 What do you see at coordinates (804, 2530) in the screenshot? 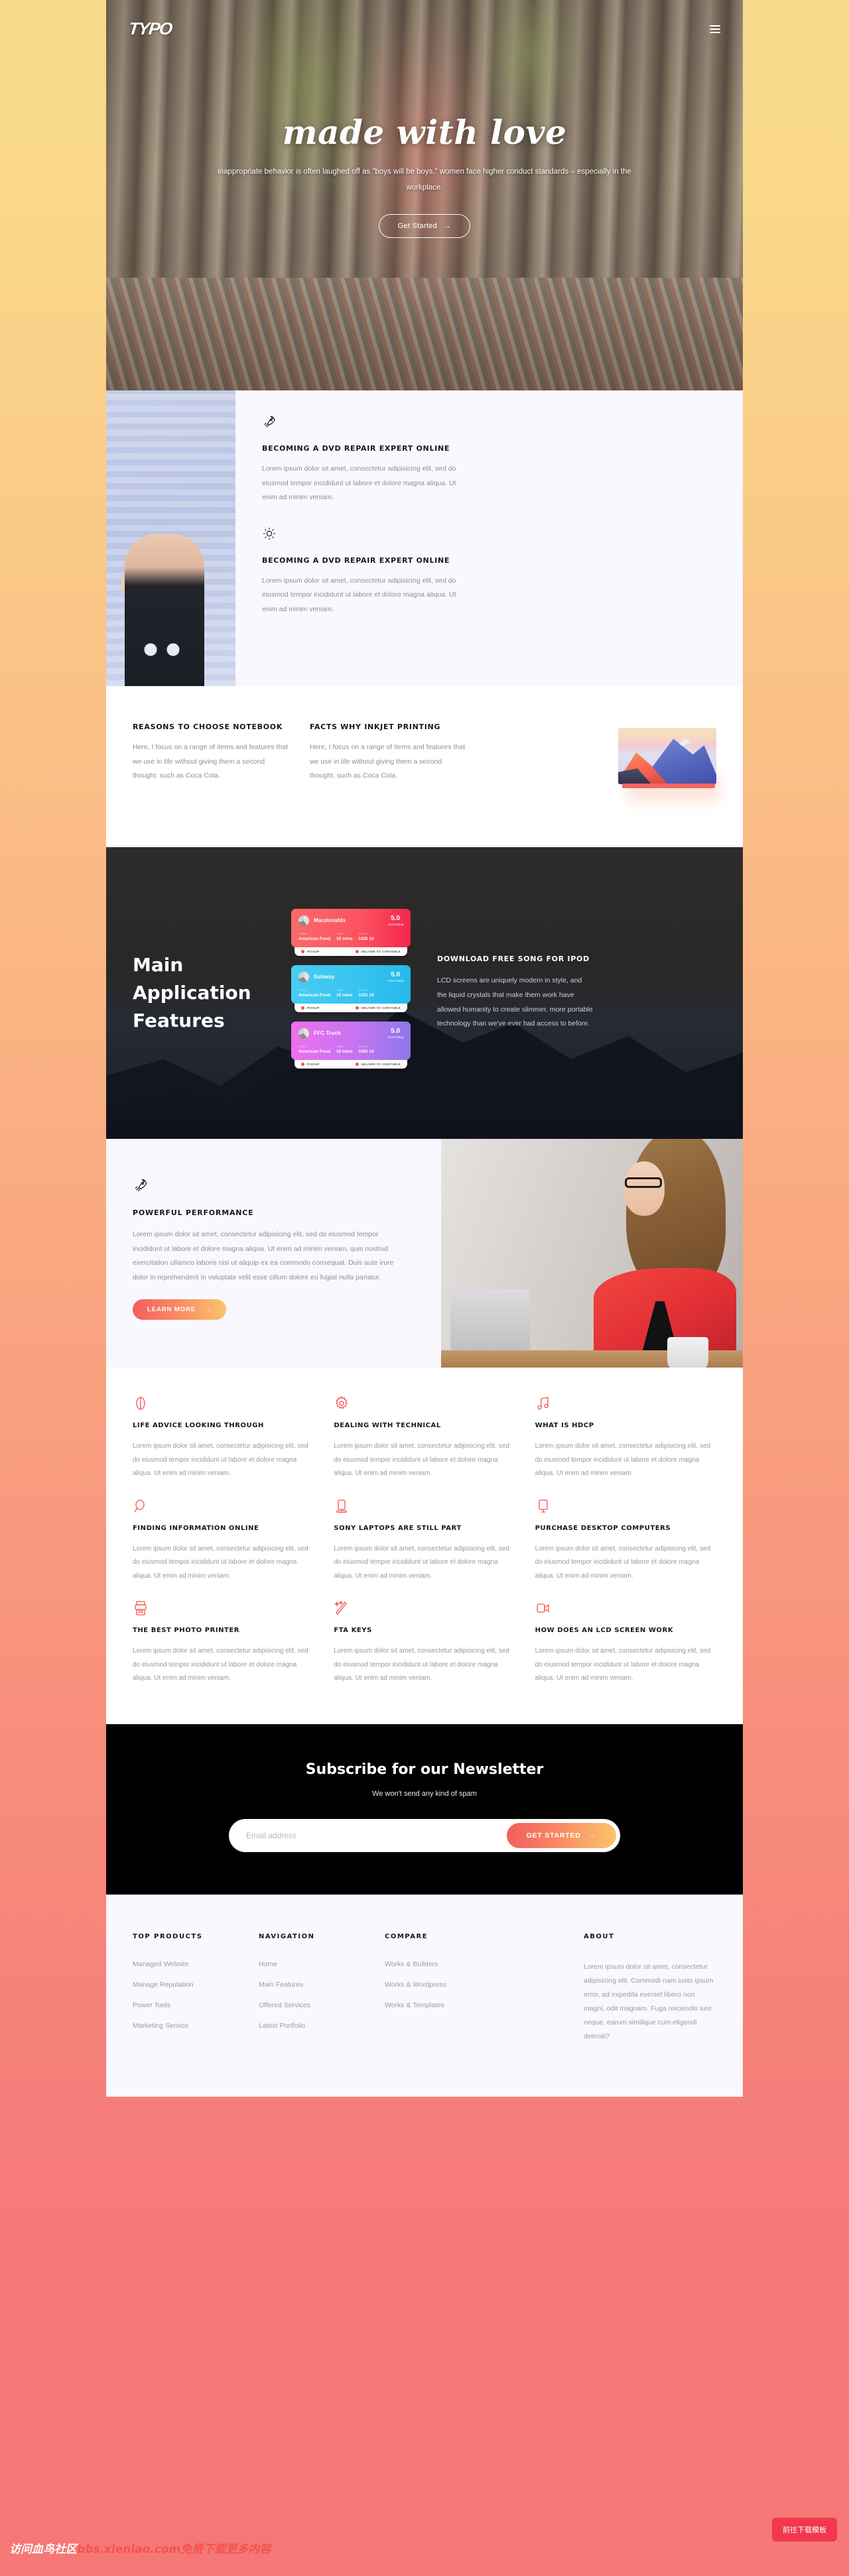
I see `download-template-button: 前往下载模板` at bounding box center [804, 2530].